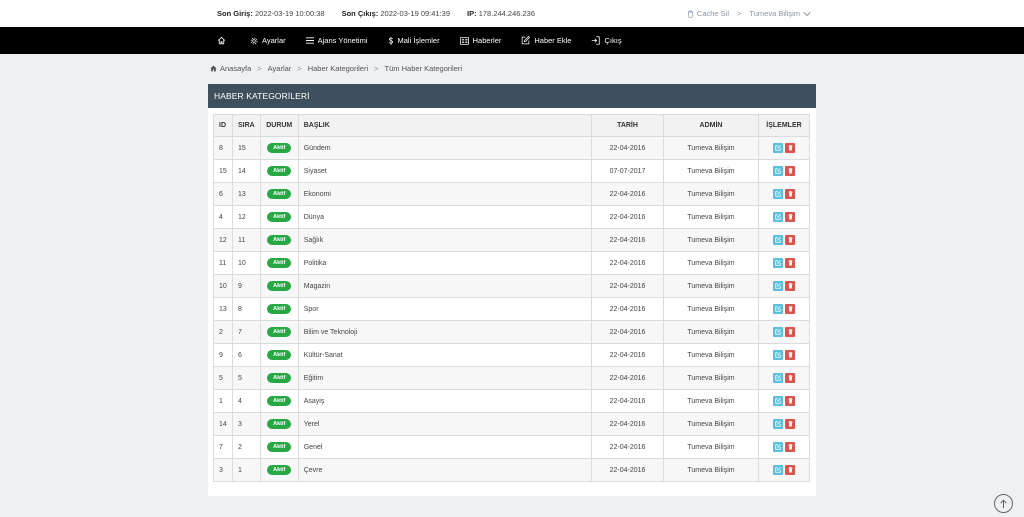  Describe the element at coordinates (246, 125) in the screenshot. I see `column-header-sira: SIRA` at that location.